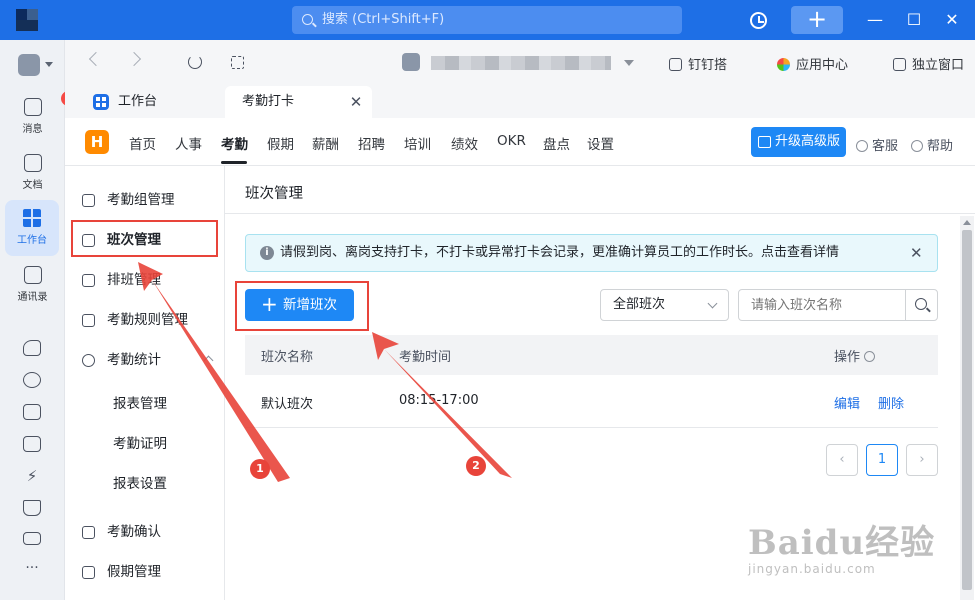  I want to click on refresh-icon, so click(195, 62).